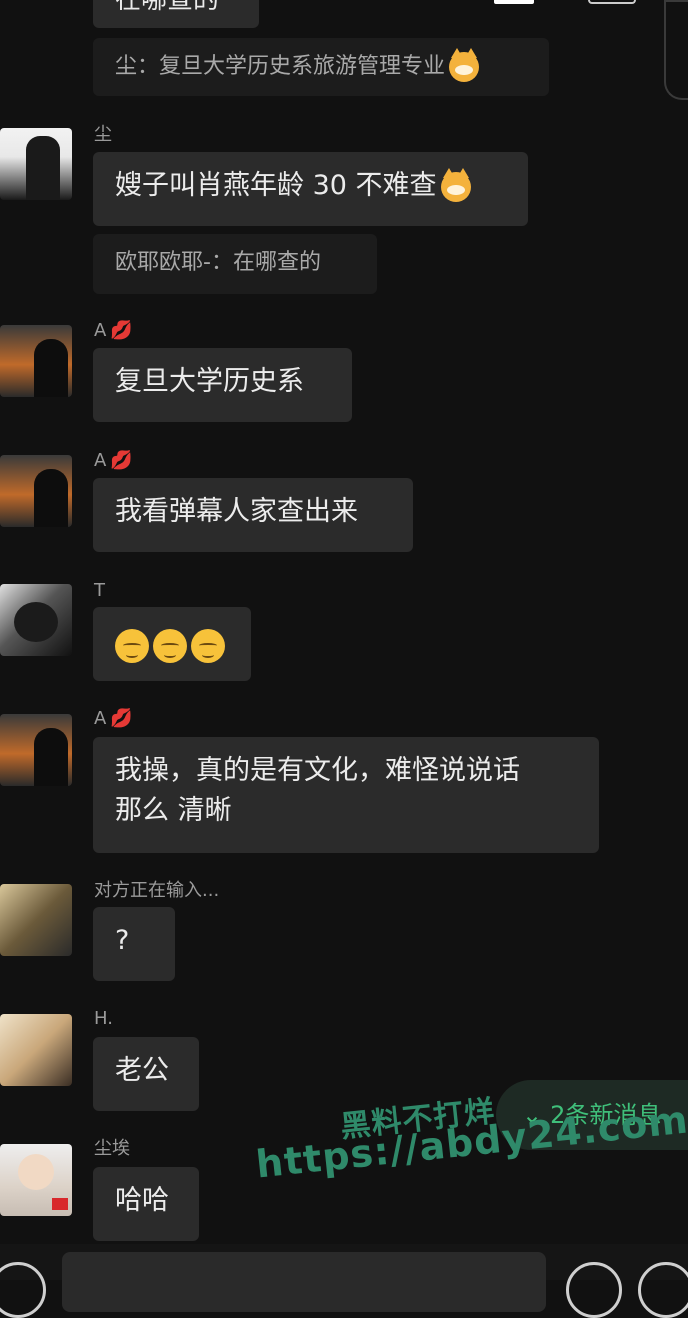 This screenshot has width=688, height=1318. What do you see at coordinates (142, 1200) in the screenshot?
I see `message-text: 哈哈` at bounding box center [142, 1200].